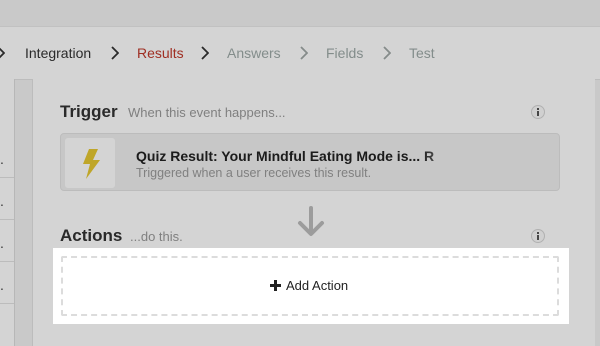 The width and height of the screenshot is (600, 346). I want to click on add-action-button: Add Action, so click(310, 286).